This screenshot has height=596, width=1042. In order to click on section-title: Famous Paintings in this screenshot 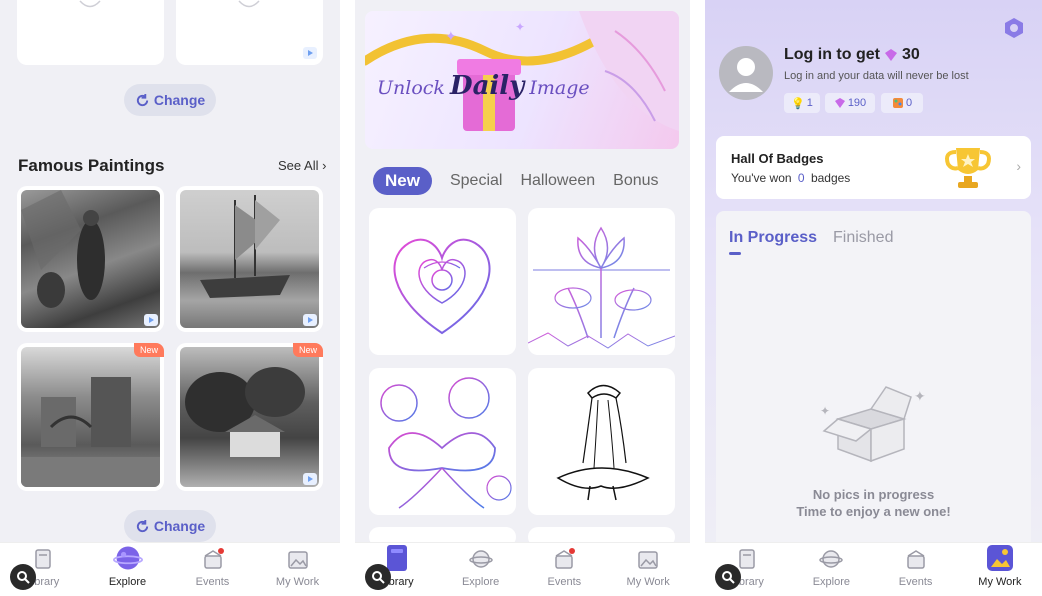, I will do `click(91, 165)`.